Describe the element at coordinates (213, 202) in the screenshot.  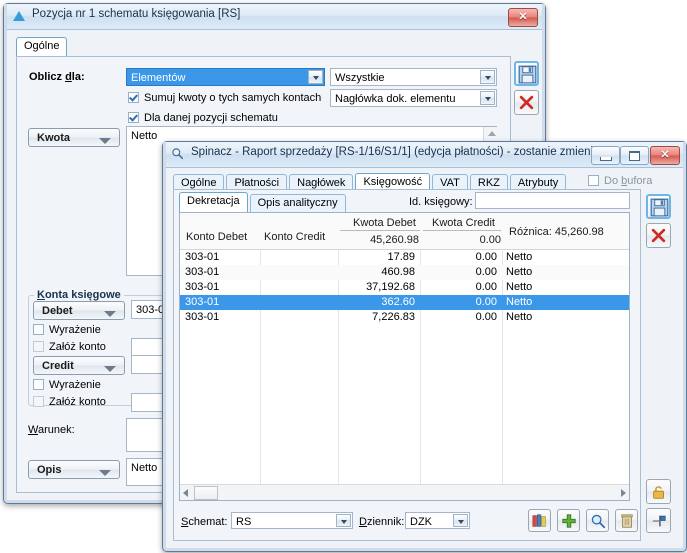
I see `subtab-dekretacja: Dekretacja` at that location.